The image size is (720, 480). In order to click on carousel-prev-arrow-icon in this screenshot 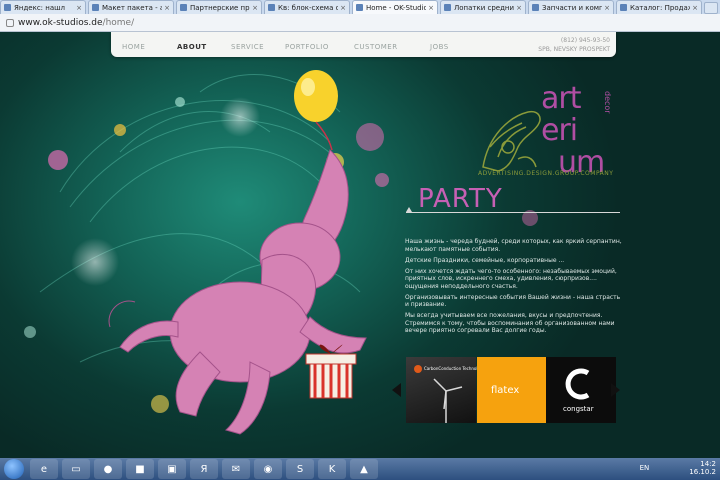, I will do `click(396, 390)`.